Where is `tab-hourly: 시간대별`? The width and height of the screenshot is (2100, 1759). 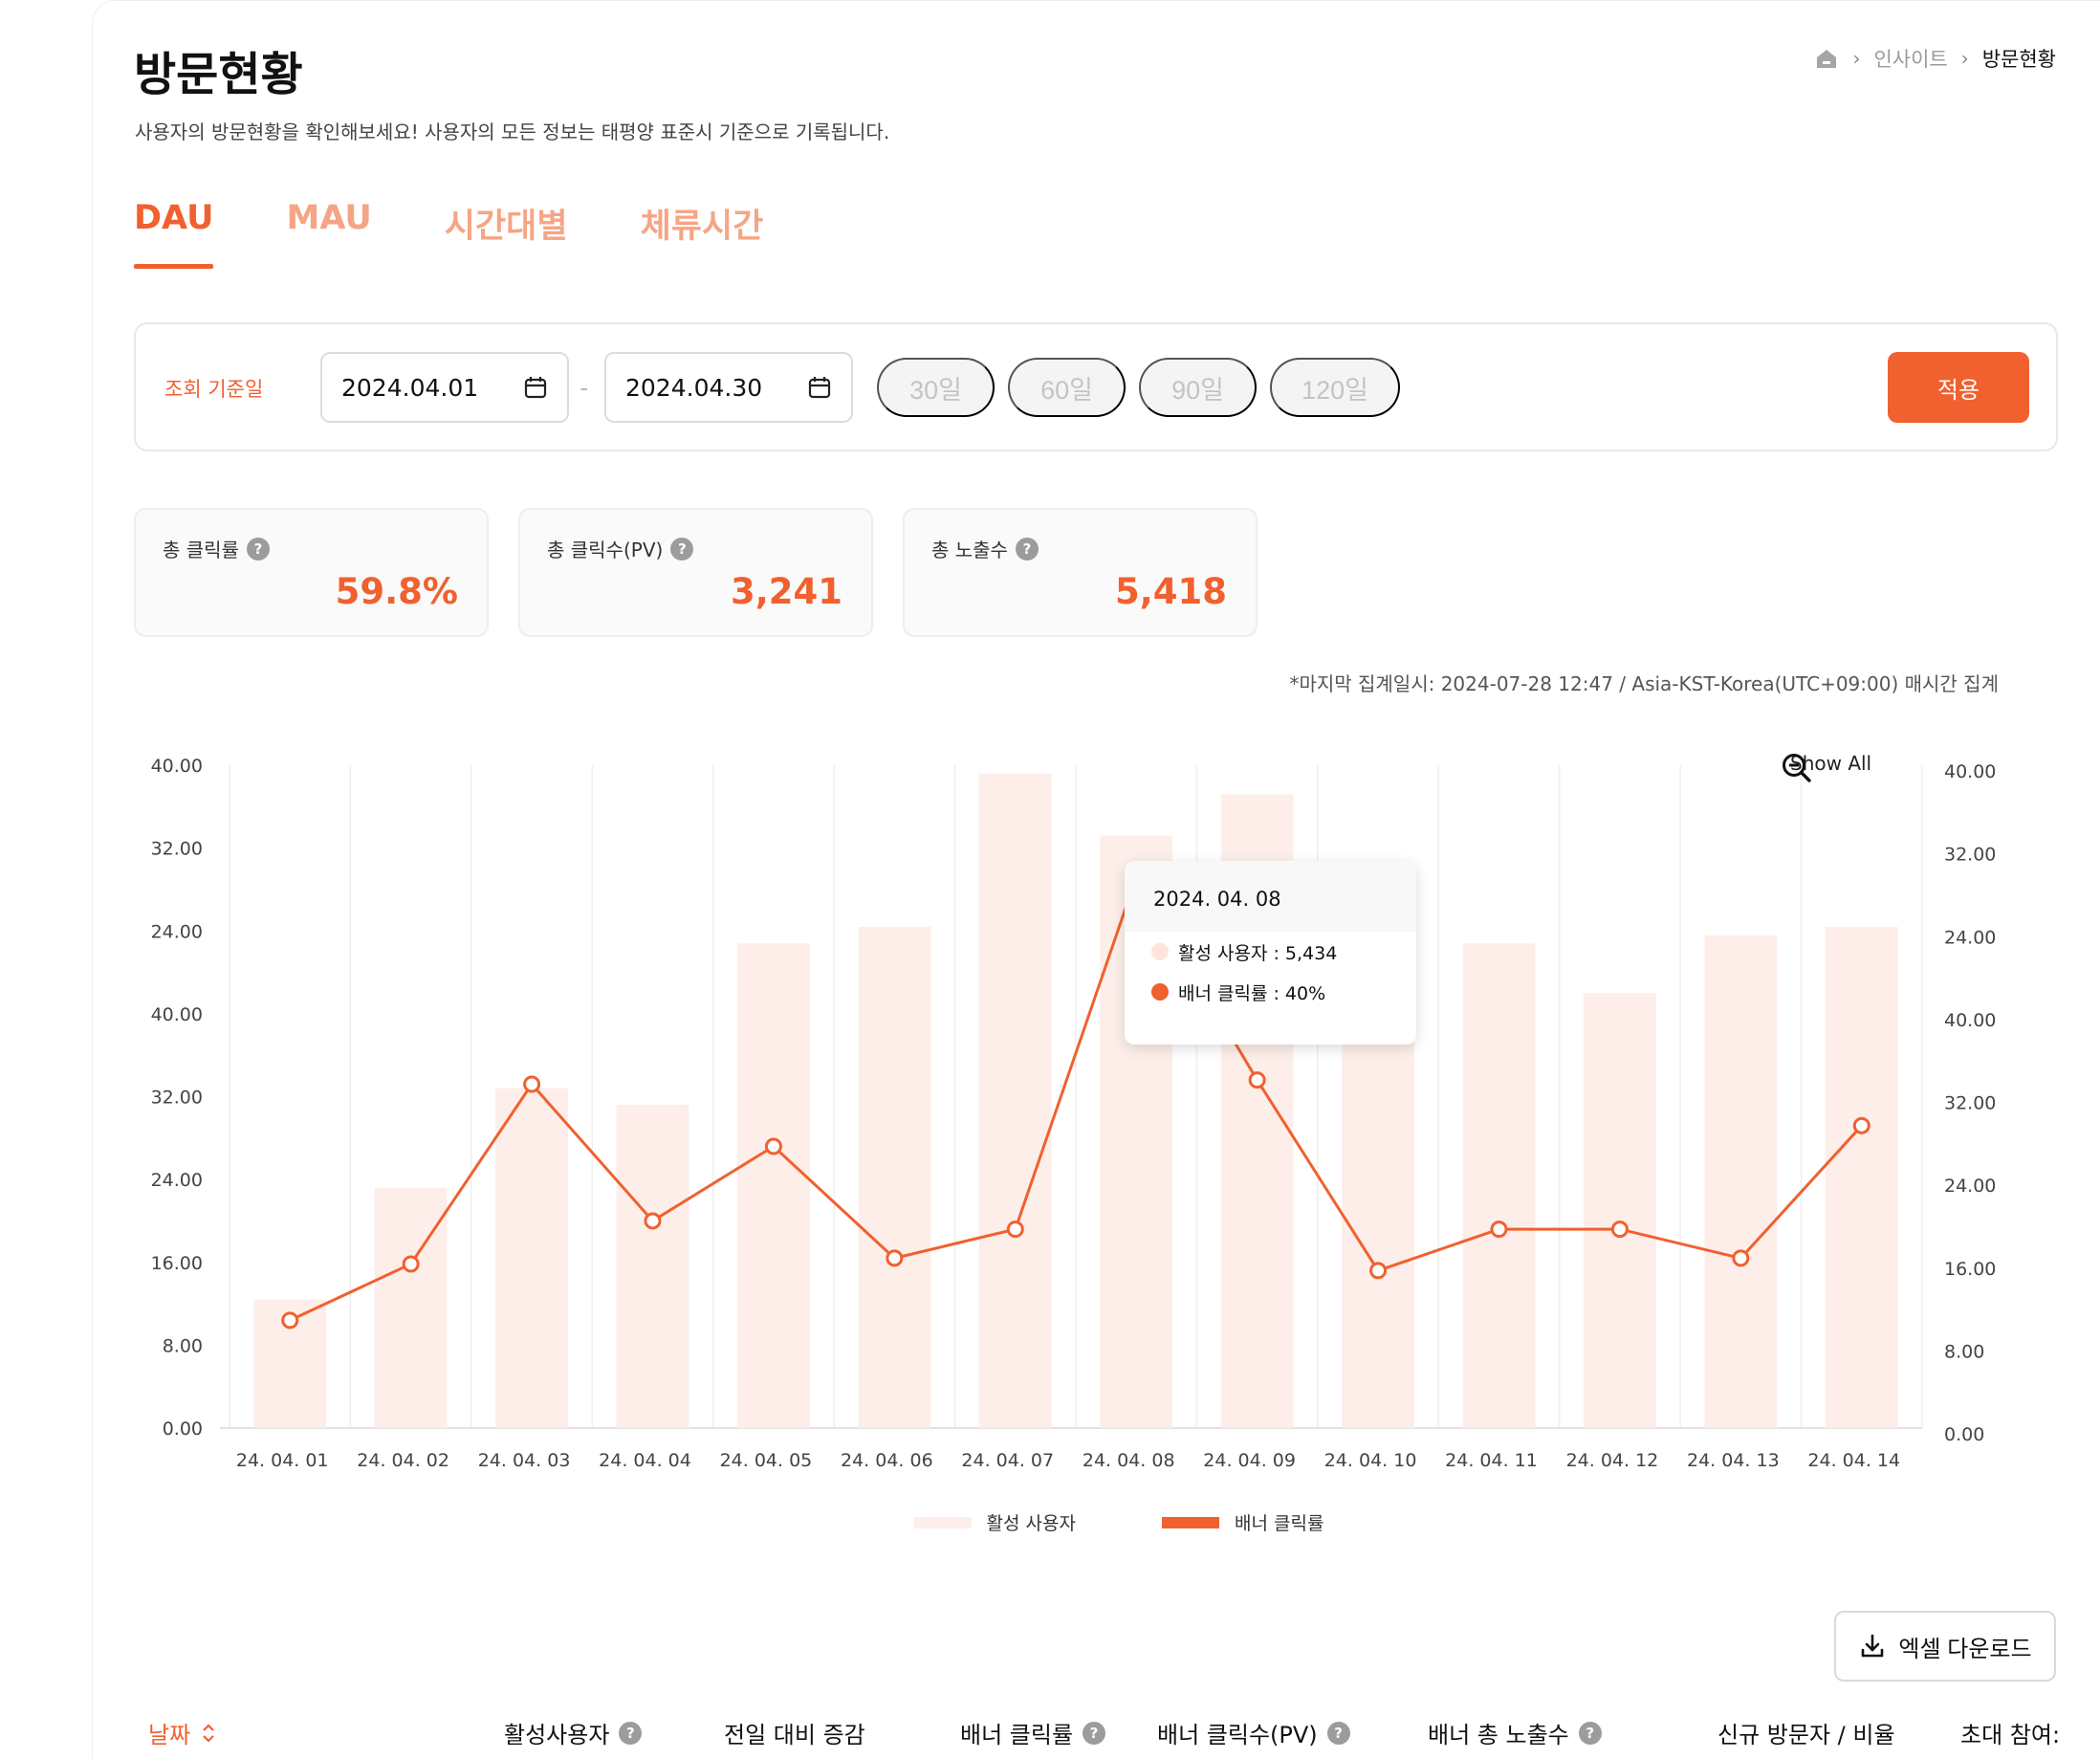
tab-hourly: 시간대별 is located at coordinates (506, 231).